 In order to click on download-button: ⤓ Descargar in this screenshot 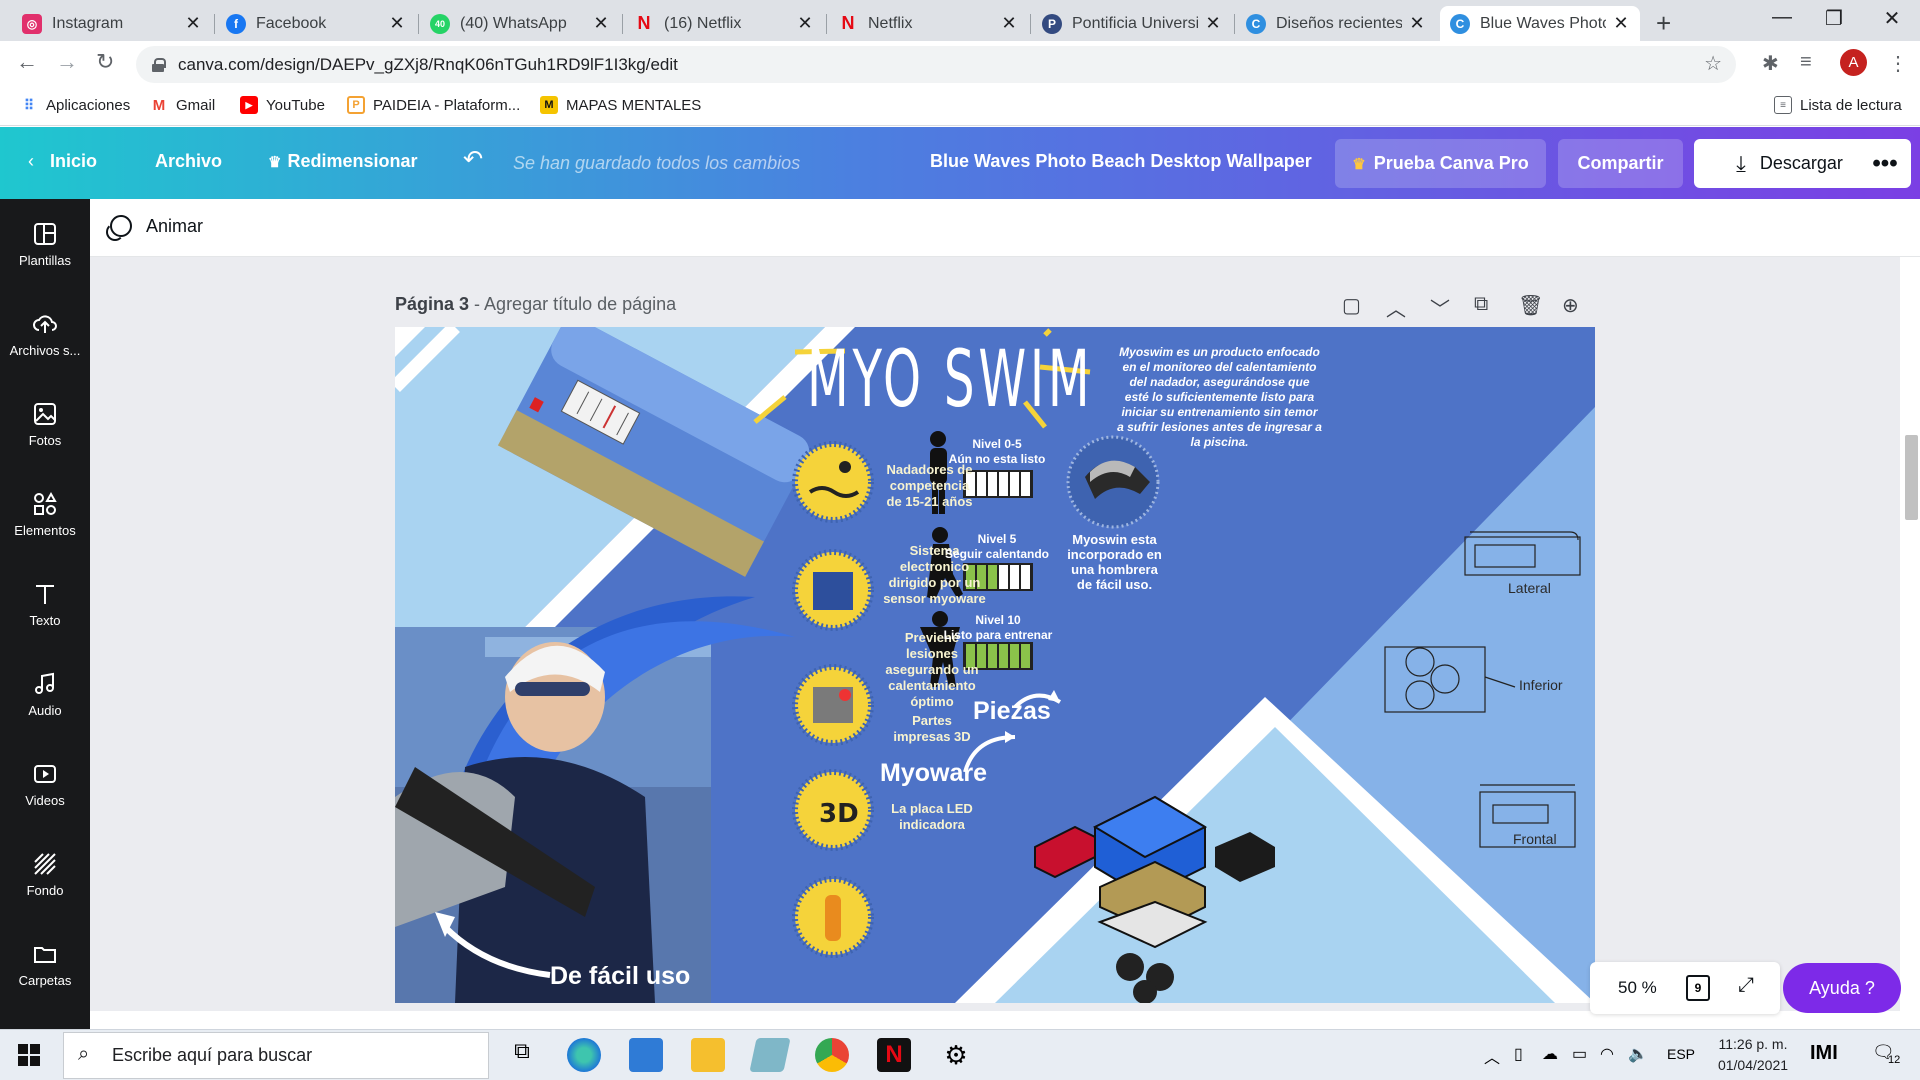, I will do `click(1789, 163)`.